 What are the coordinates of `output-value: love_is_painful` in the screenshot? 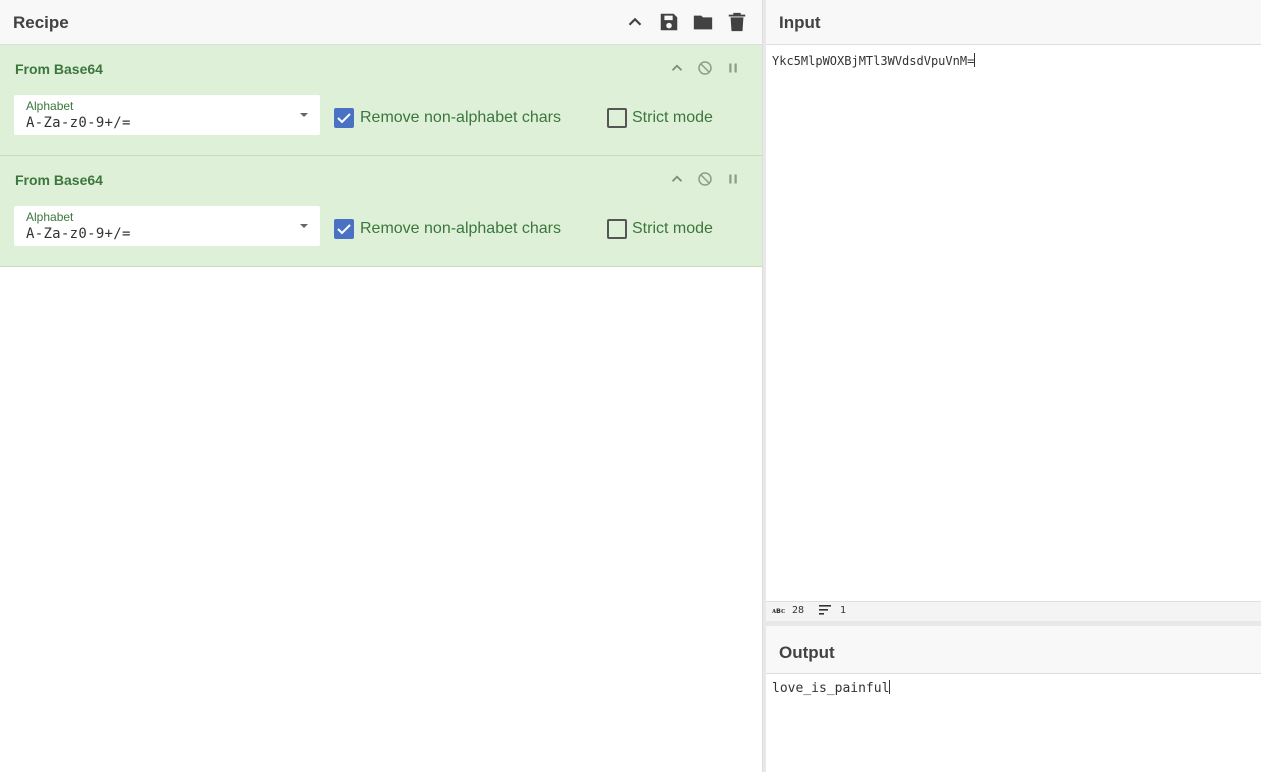 It's located at (831, 688).